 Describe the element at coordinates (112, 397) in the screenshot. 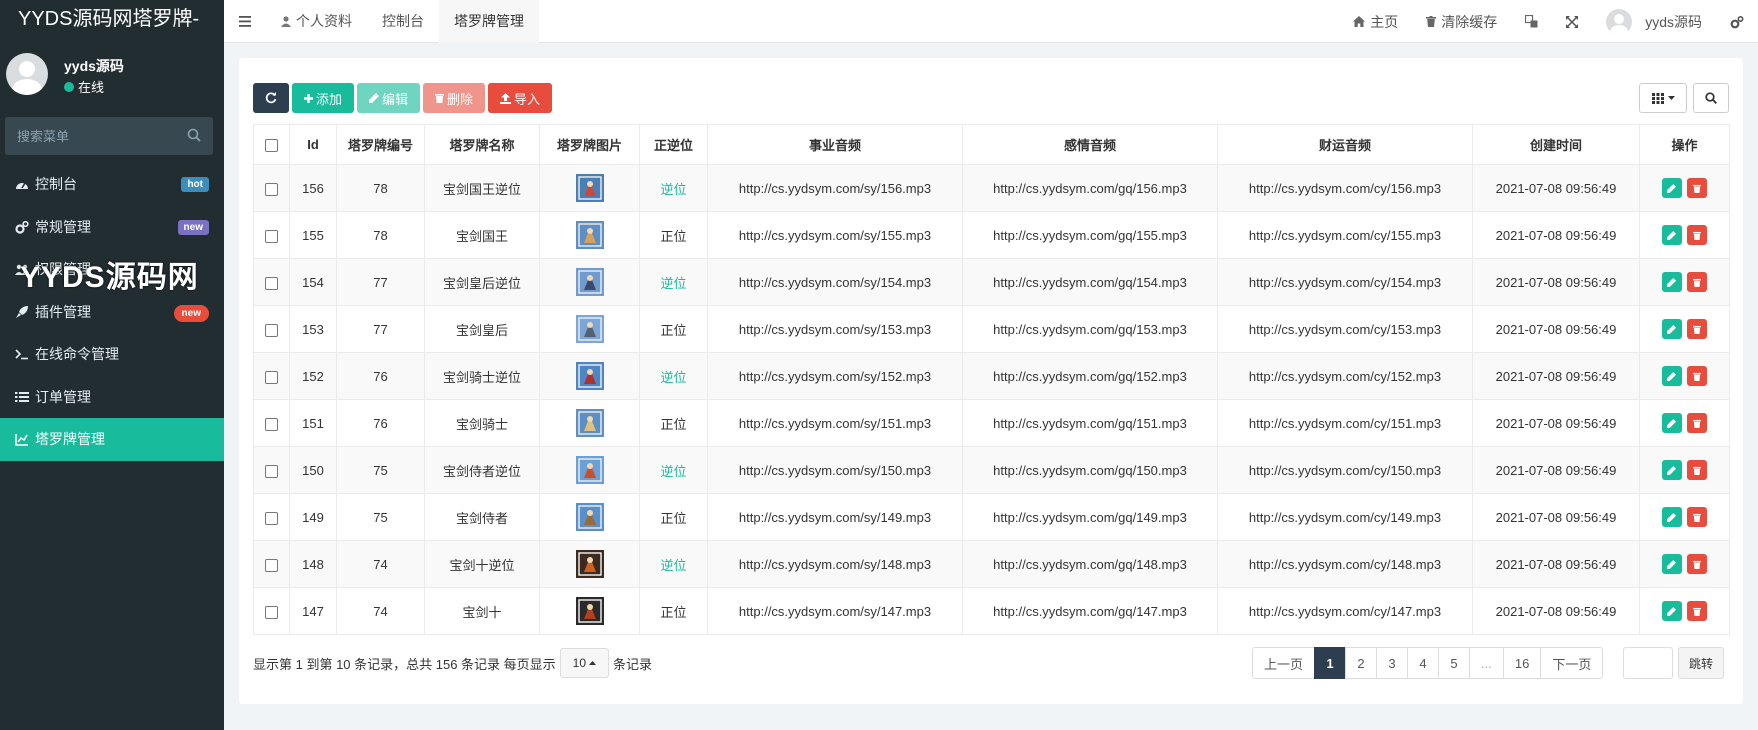

I see `sidebar-item-orders: 订单管理` at that location.